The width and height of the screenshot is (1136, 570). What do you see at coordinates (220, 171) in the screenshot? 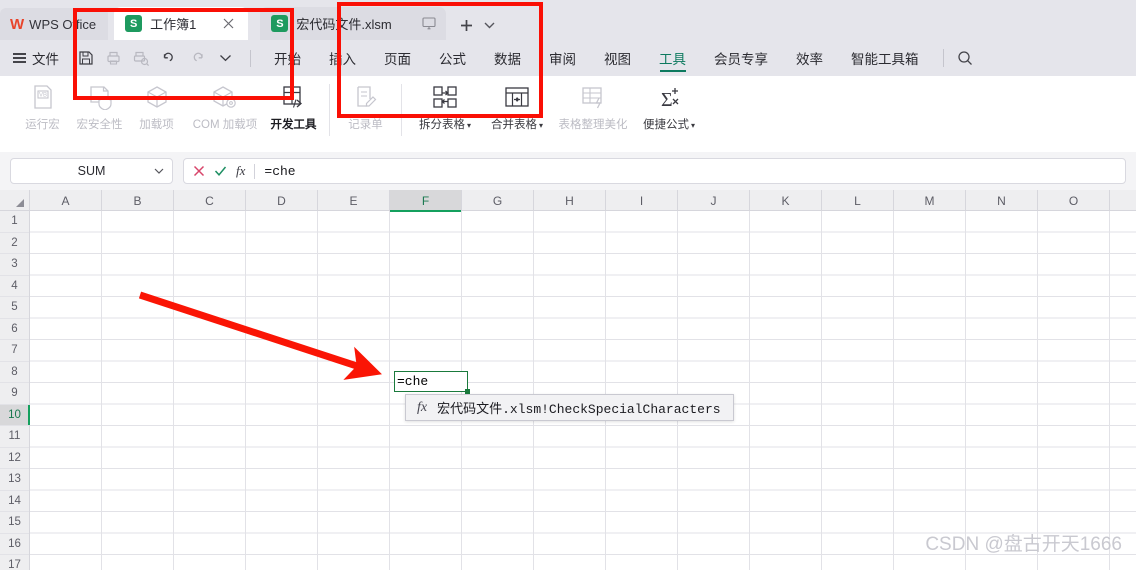
I see `confirm-icon` at bounding box center [220, 171].